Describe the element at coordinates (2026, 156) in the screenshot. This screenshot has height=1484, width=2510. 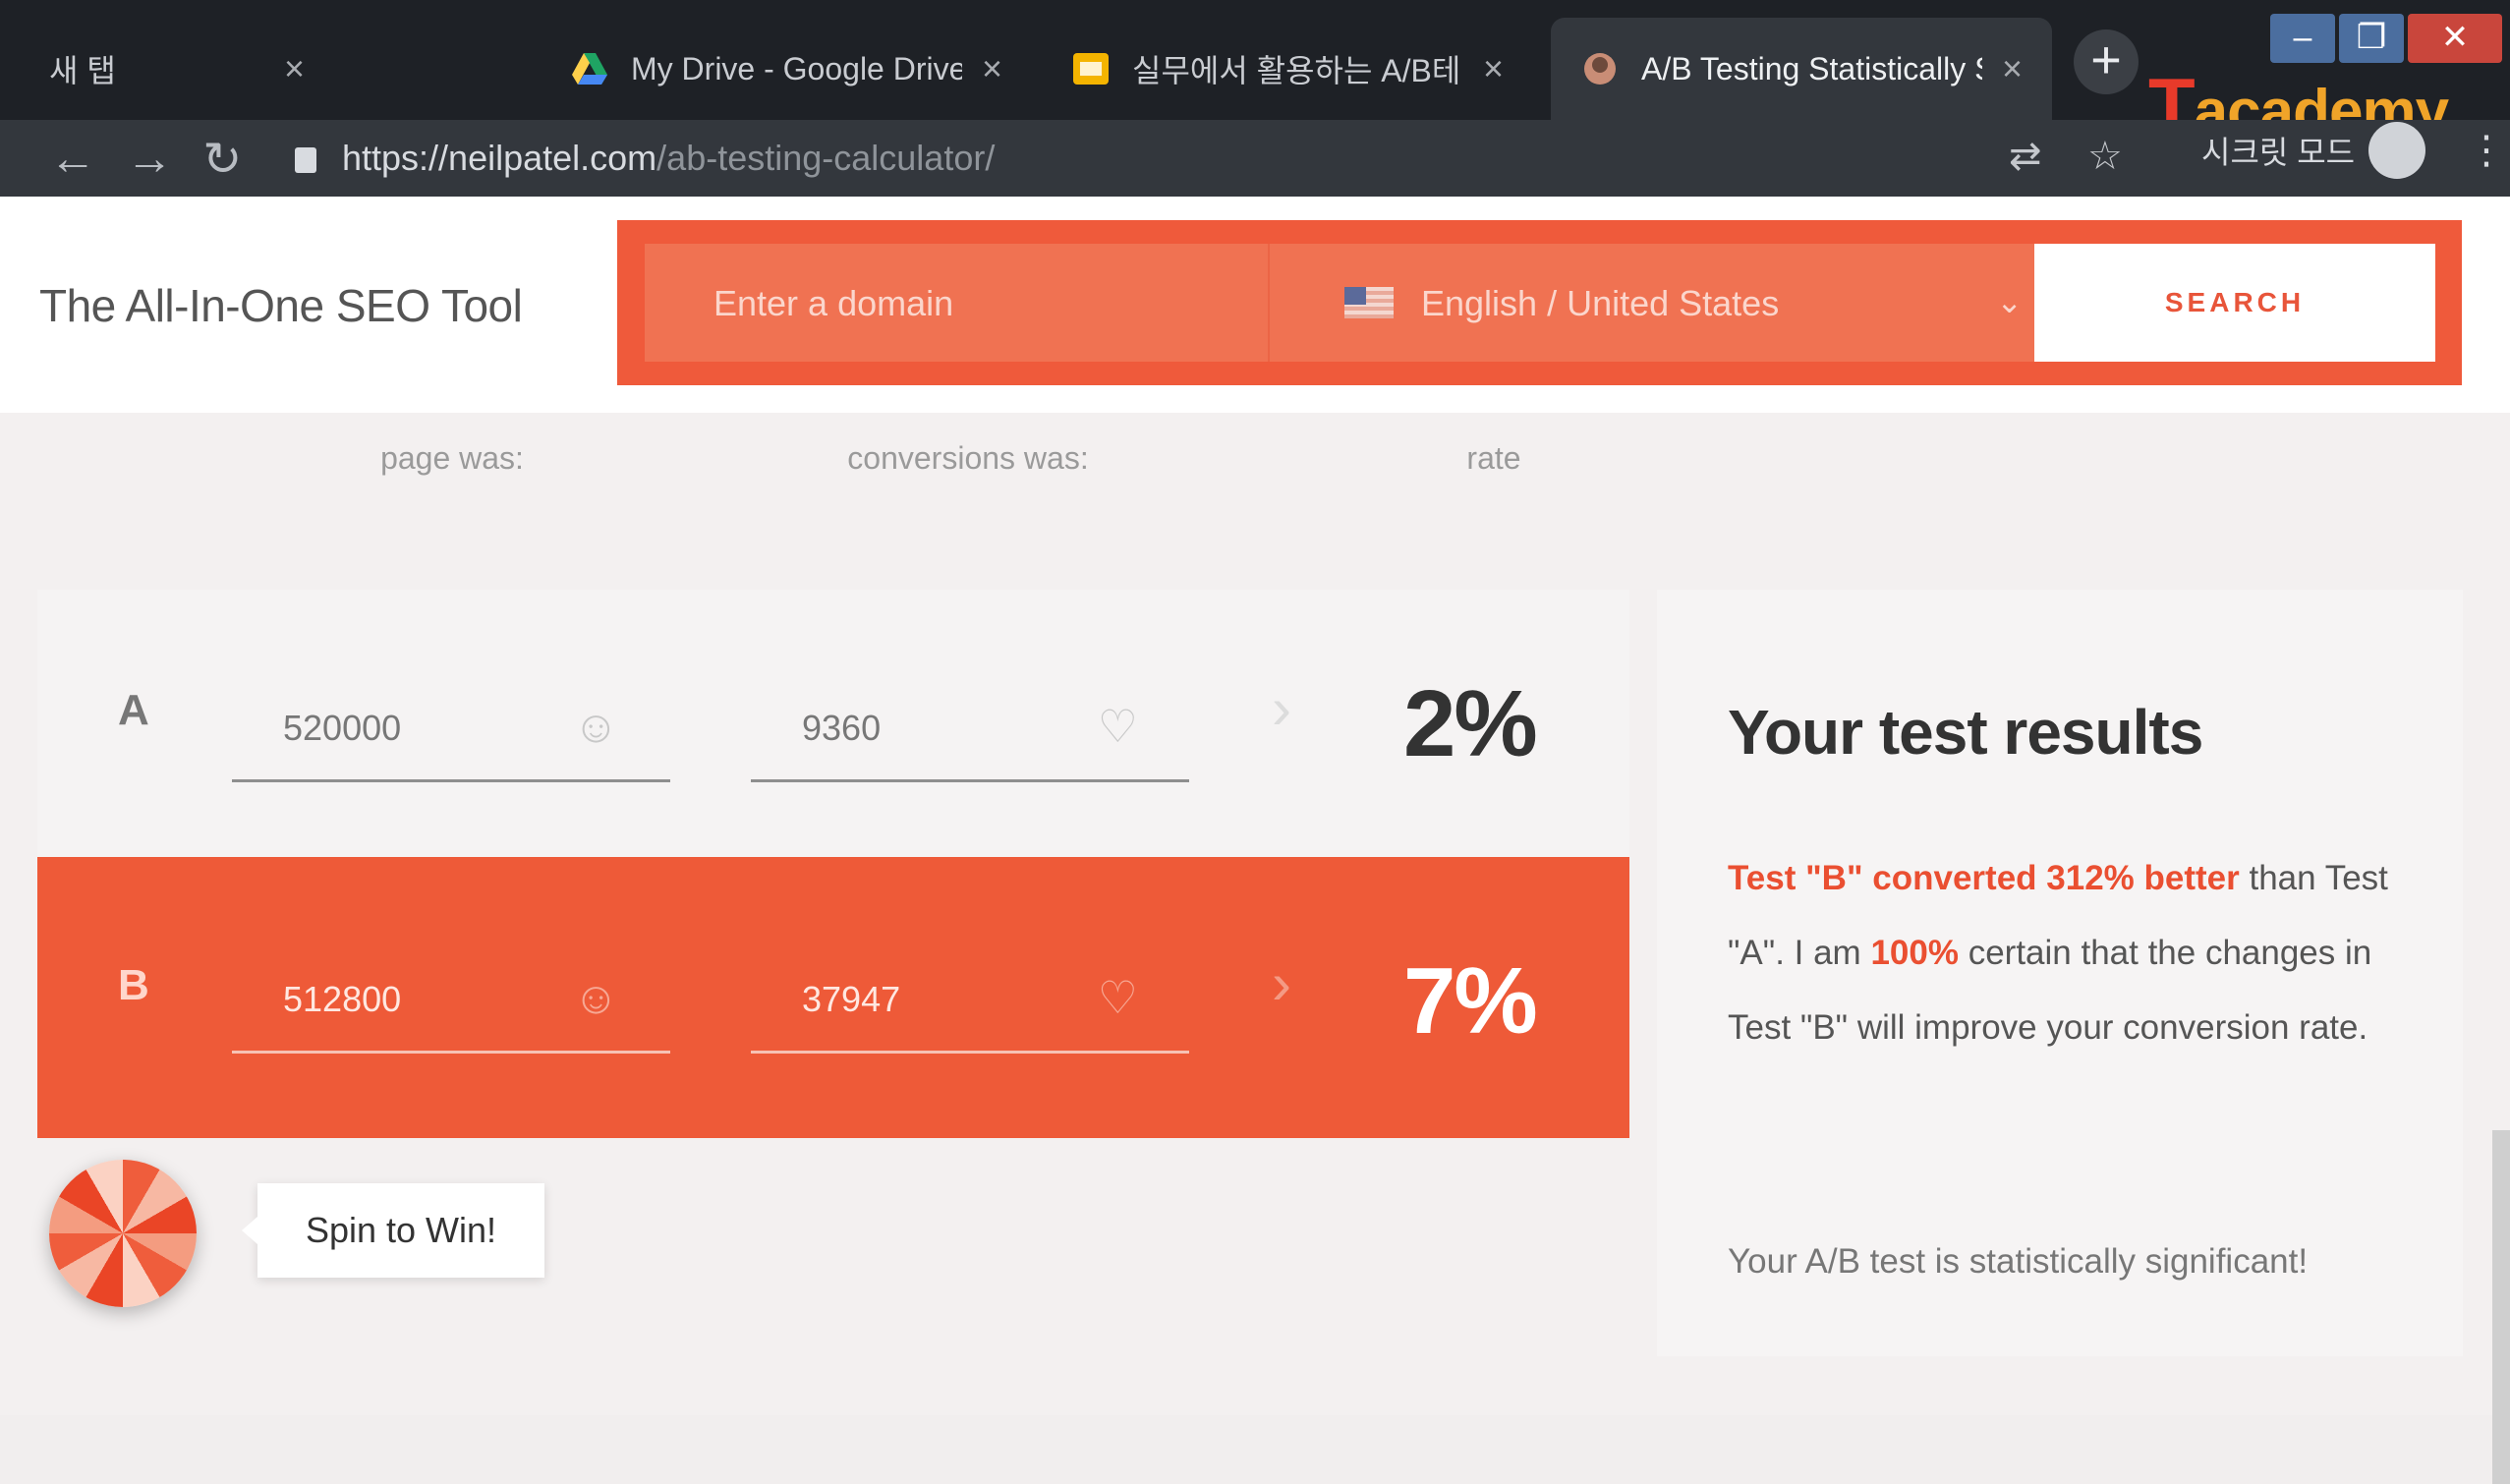
I see `translate-icon: ⇄` at that location.